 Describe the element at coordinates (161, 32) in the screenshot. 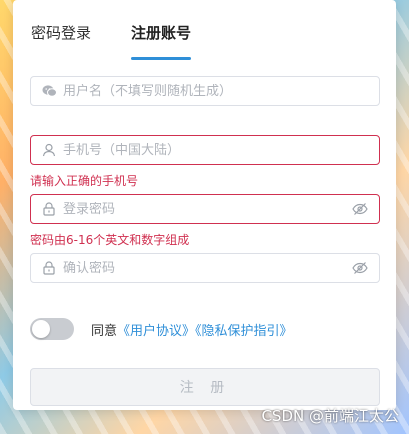

I see `tab-register: 注册账号` at that location.